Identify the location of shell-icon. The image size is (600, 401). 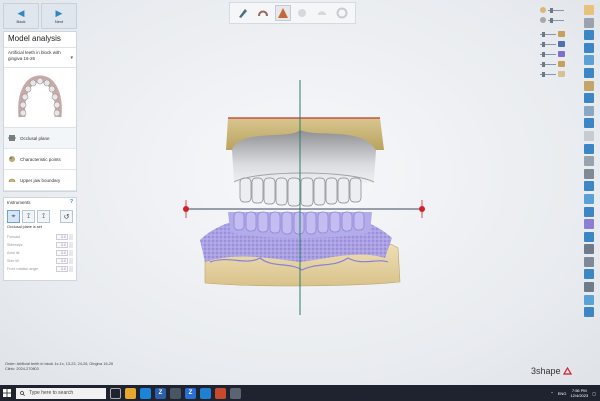
(322, 13).